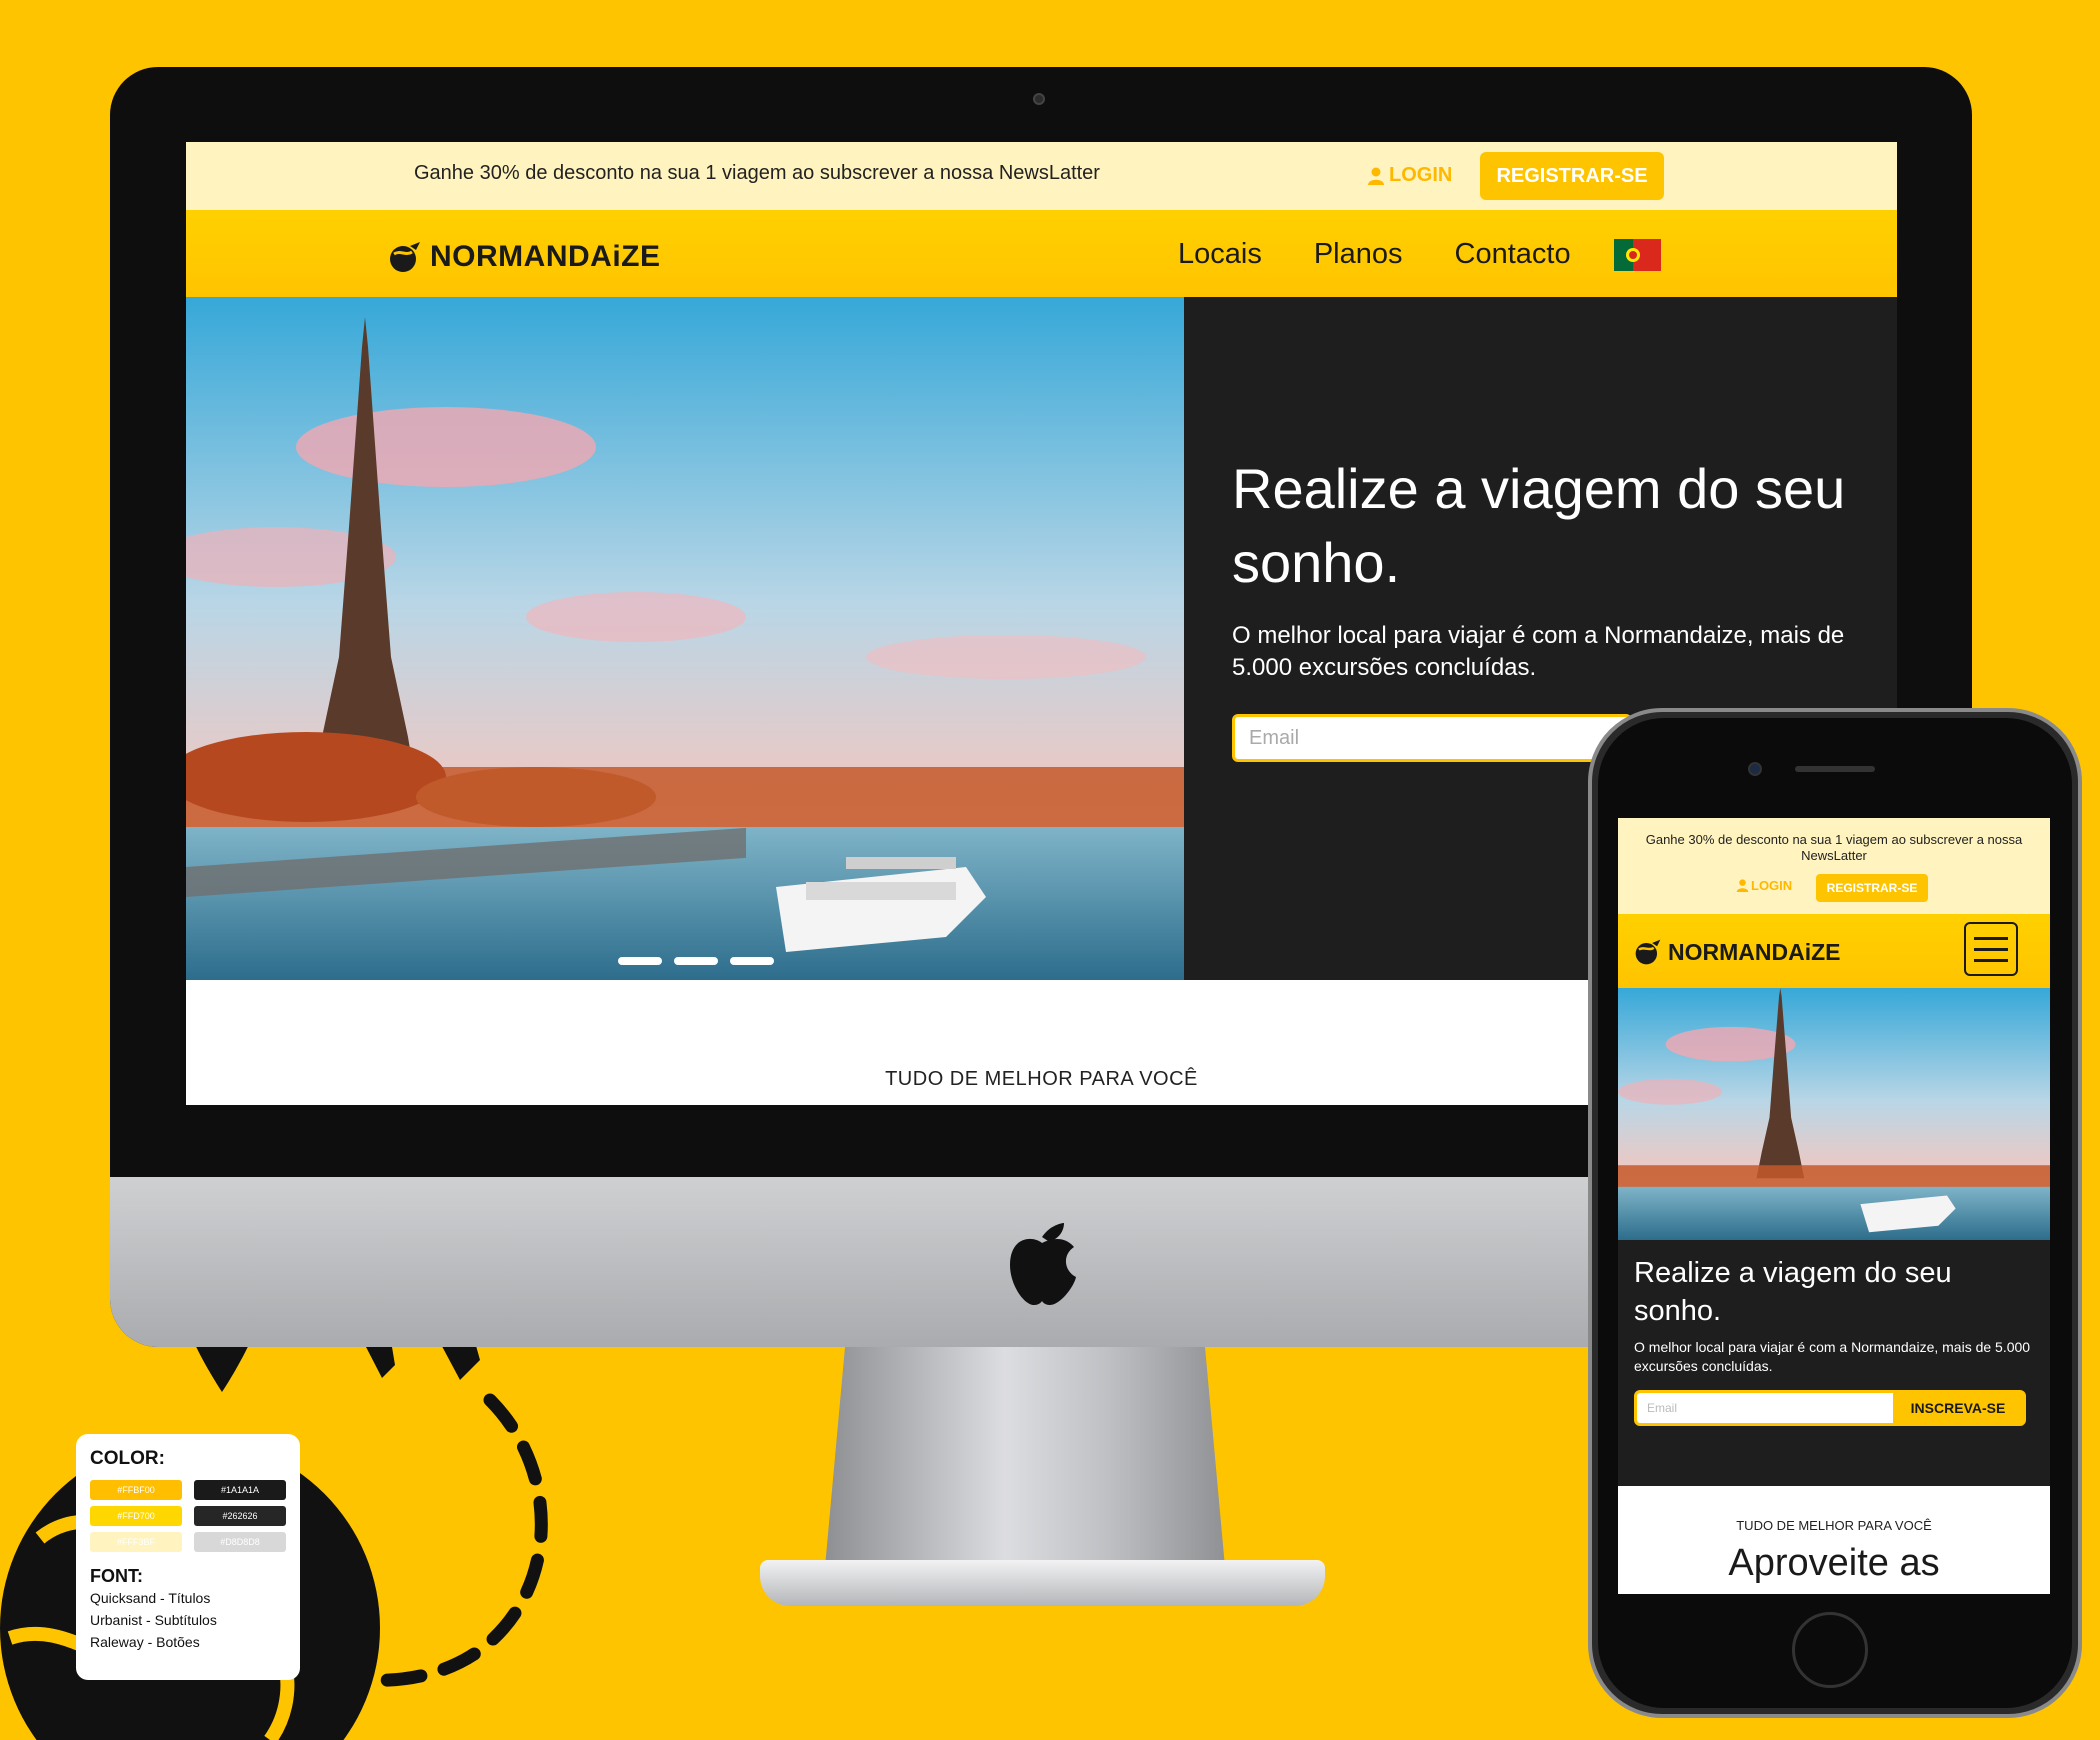 The width and height of the screenshot is (2100, 1740). What do you see at coordinates (116, 1576) in the screenshot?
I see `style-guide-font-heading: FONT:` at bounding box center [116, 1576].